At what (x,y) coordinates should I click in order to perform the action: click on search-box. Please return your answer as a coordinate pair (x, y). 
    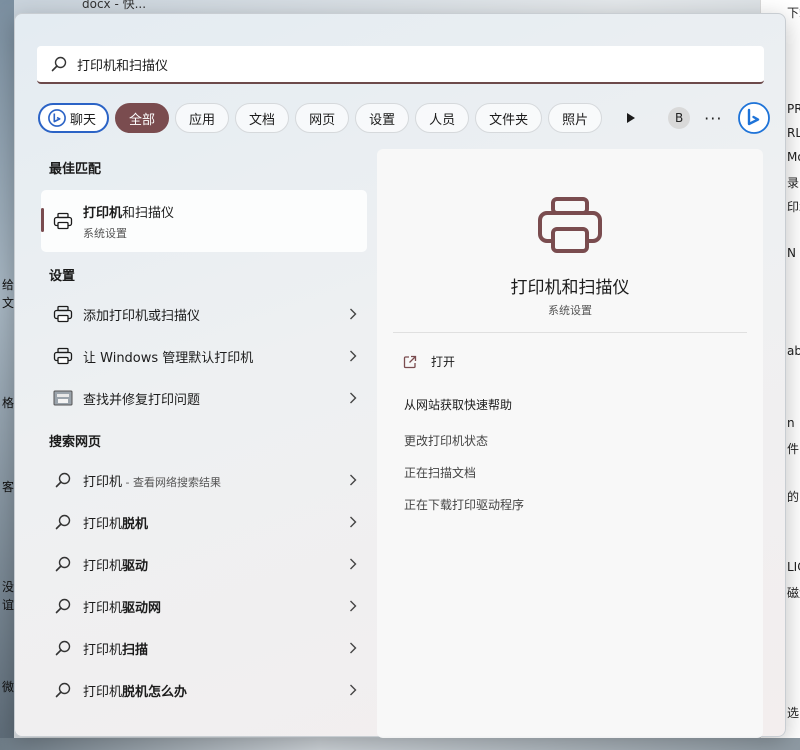
    Looking at the image, I should click on (400, 65).